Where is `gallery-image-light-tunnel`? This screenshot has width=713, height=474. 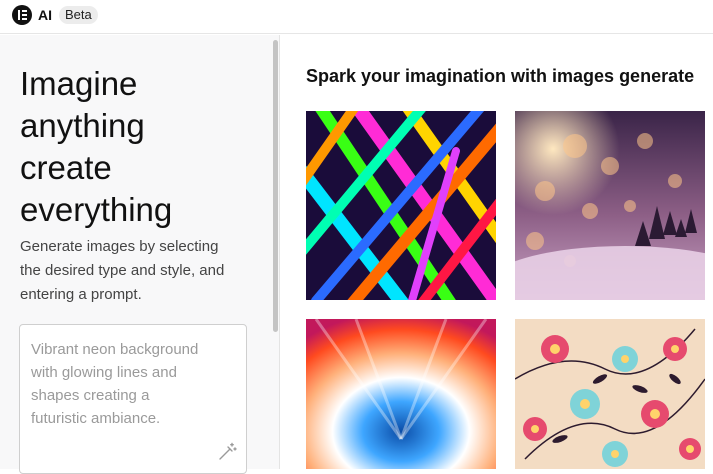
gallery-image-light-tunnel is located at coordinates (401, 394).